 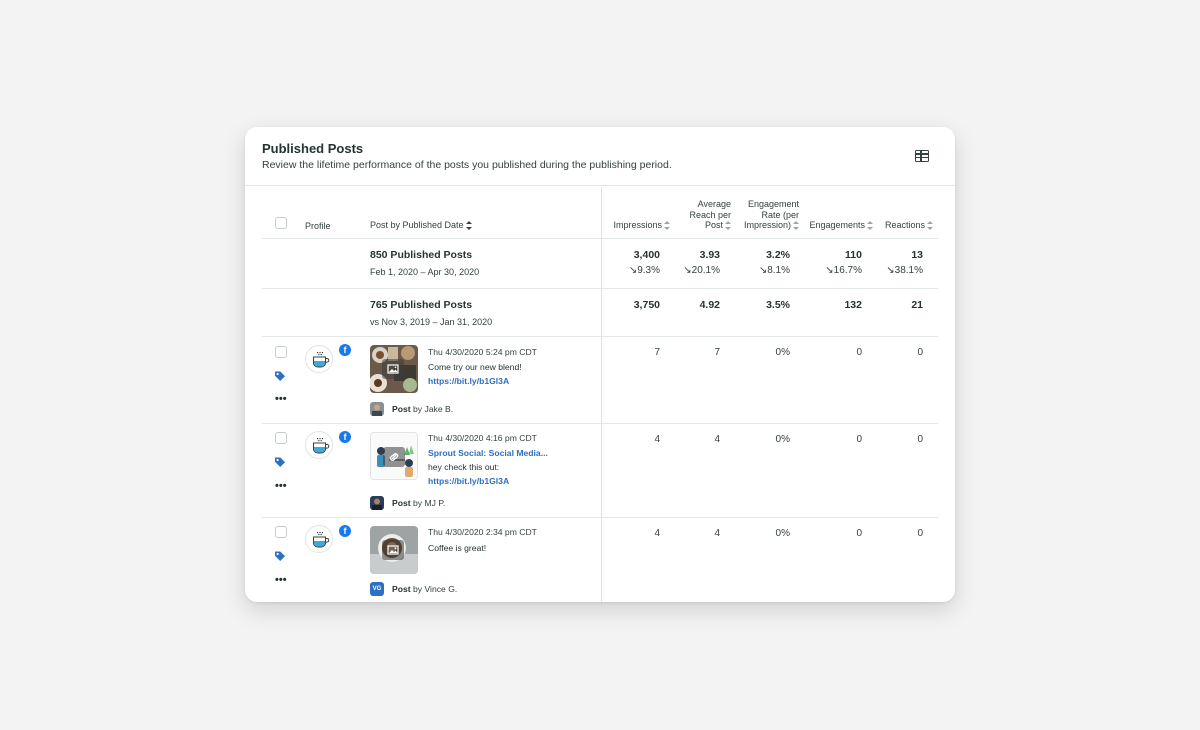 I want to click on column-header-reach-line2: Reach per, so click(x=710, y=214).